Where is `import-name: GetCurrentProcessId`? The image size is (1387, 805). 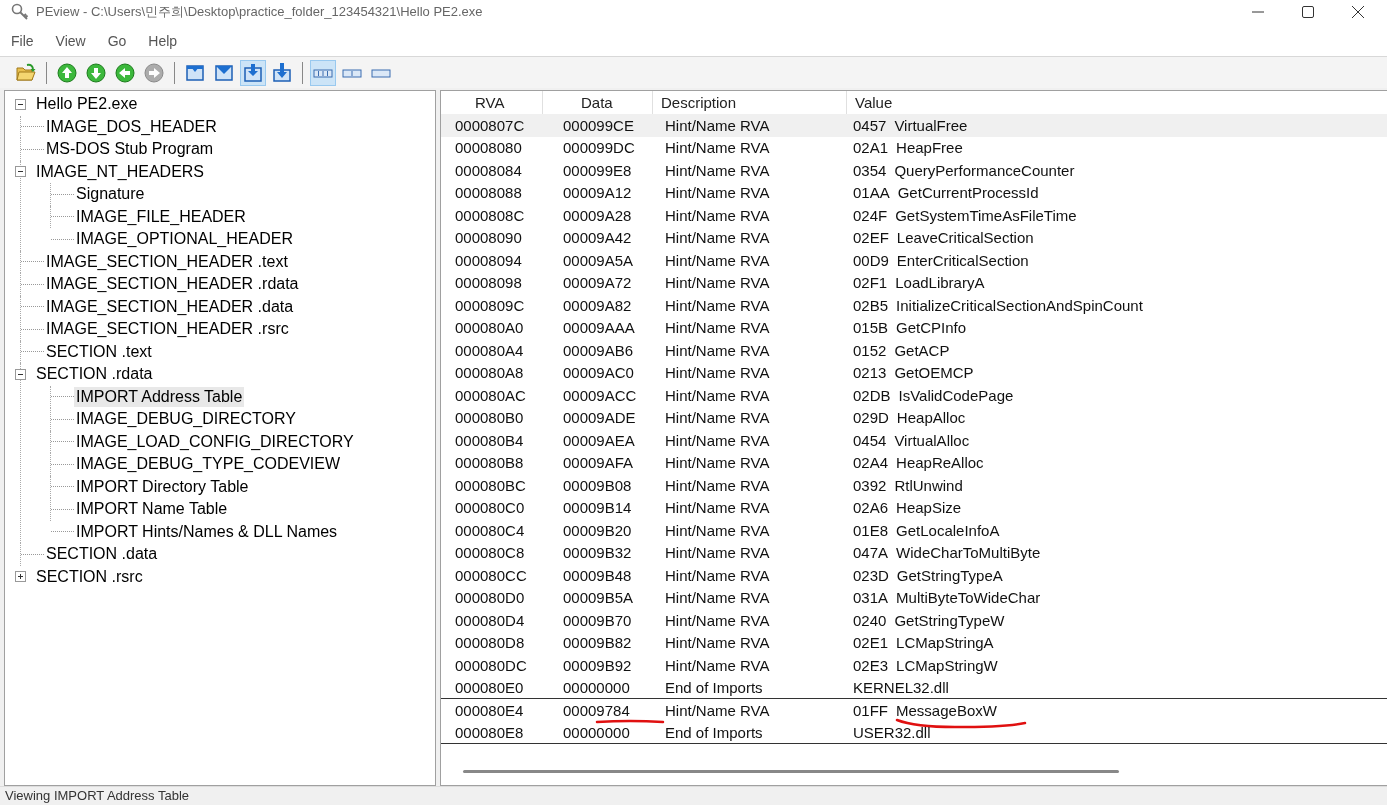 import-name: GetCurrentProcessId is located at coordinates (968, 193).